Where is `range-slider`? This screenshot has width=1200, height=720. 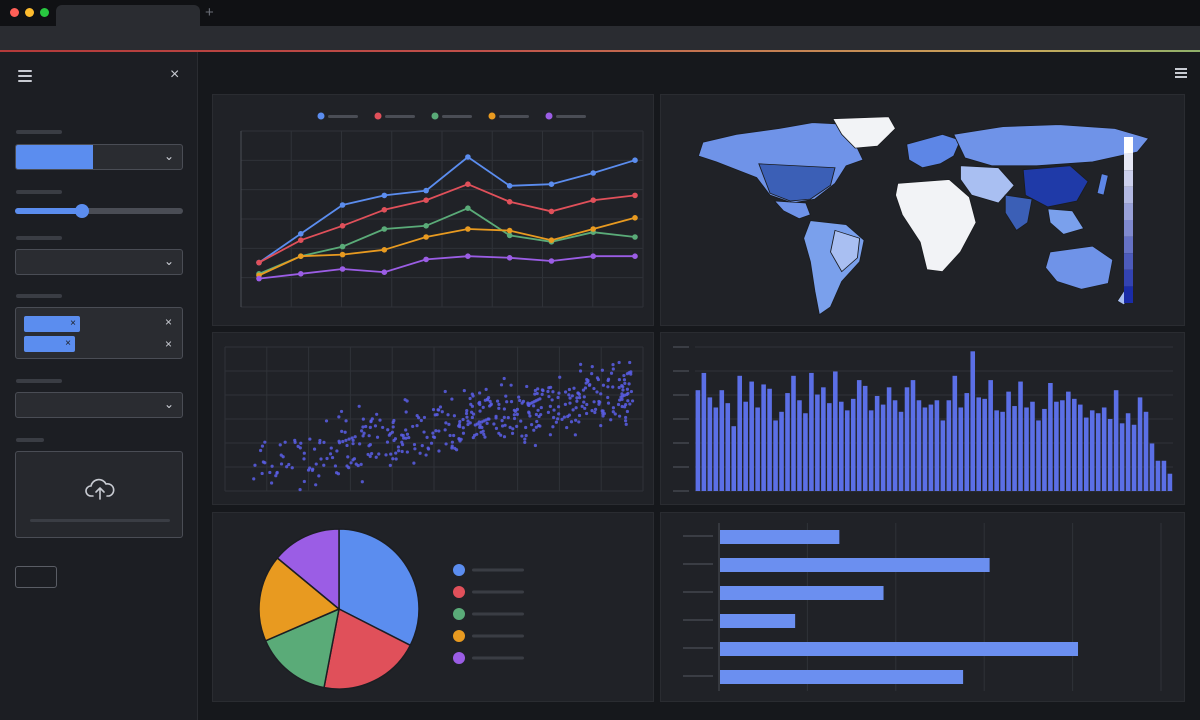 range-slider is located at coordinates (99, 211).